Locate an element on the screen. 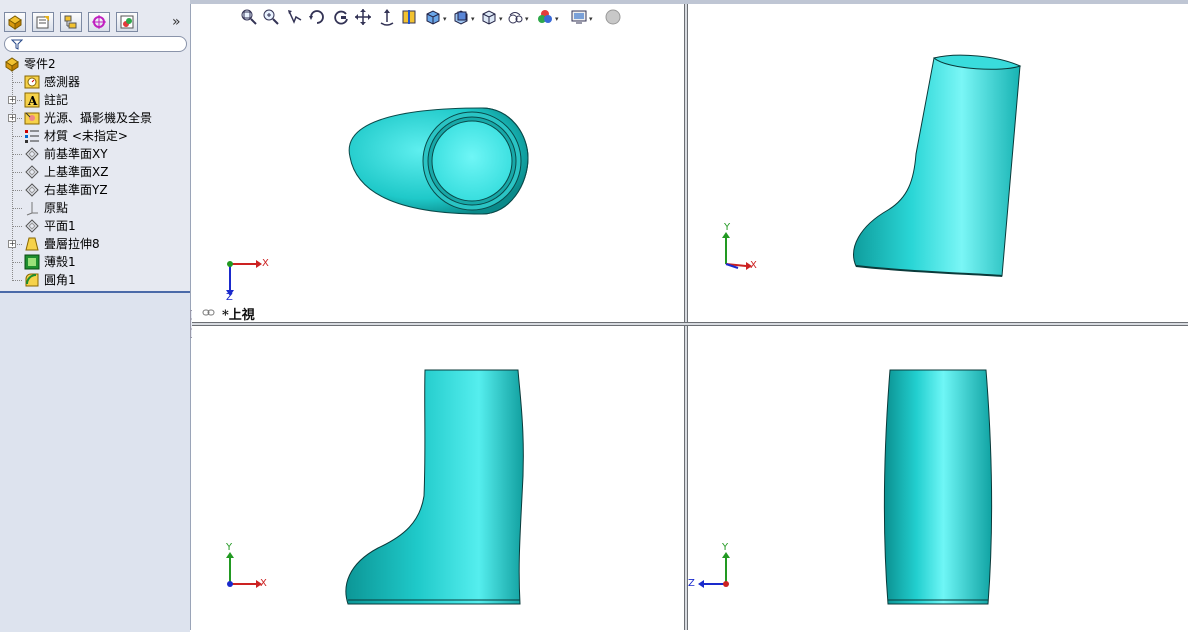 The image size is (1188, 632). dimxpert-tab is located at coordinates (99, 22).